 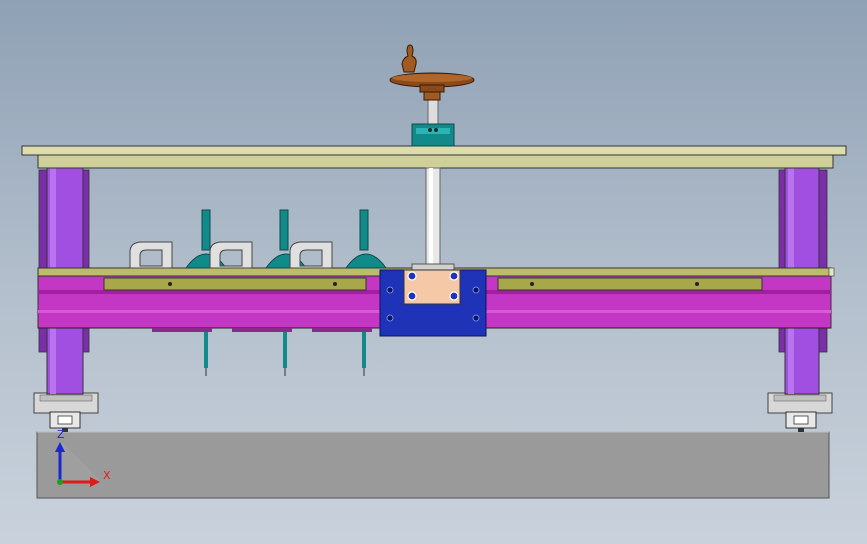 What do you see at coordinates (432, 72) in the screenshot?
I see `handwheel` at bounding box center [432, 72].